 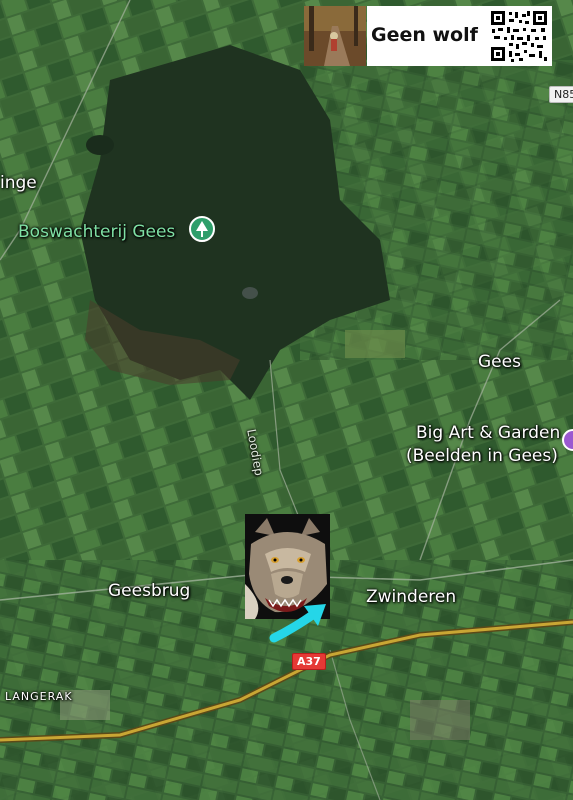 I want to click on park-poi-icon, so click(x=202, y=229).